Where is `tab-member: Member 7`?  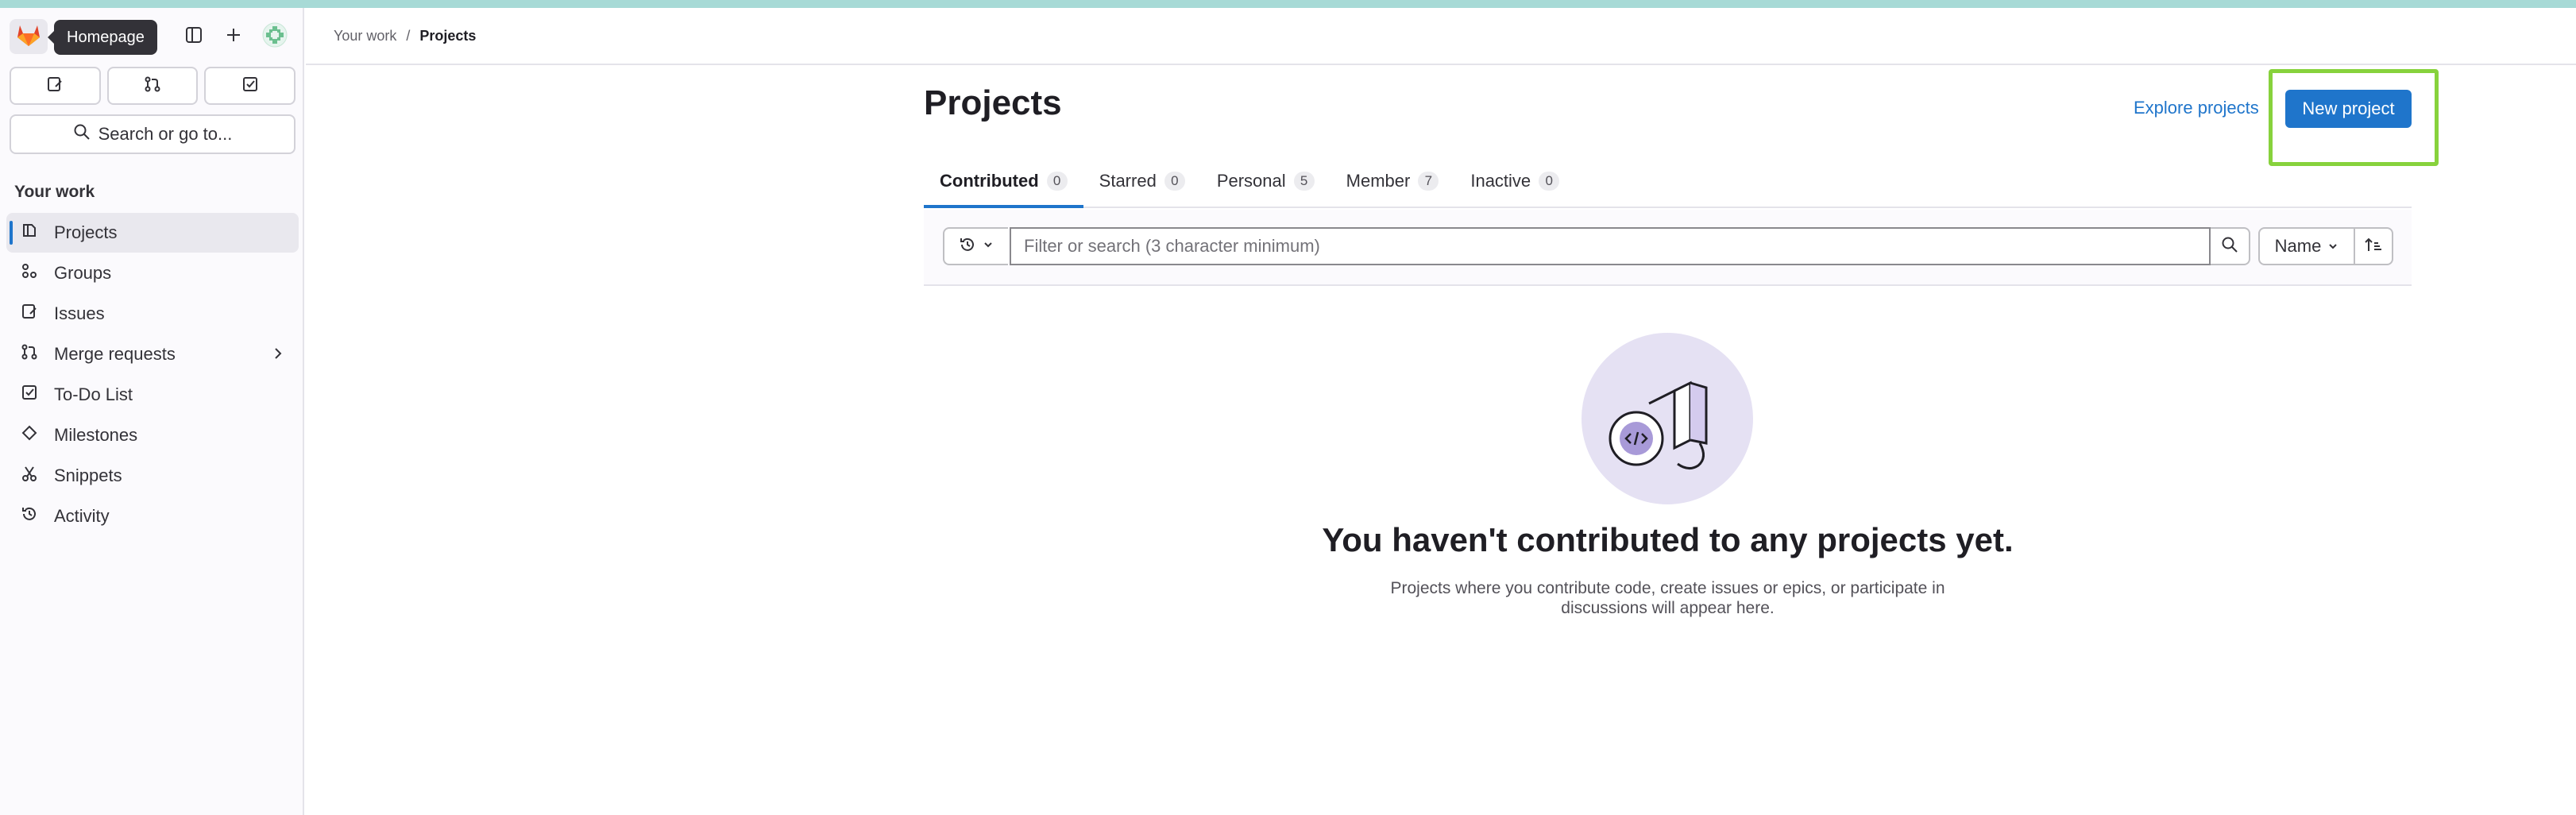
tab-member: Member 7 is located at coordinates (1393, 182).